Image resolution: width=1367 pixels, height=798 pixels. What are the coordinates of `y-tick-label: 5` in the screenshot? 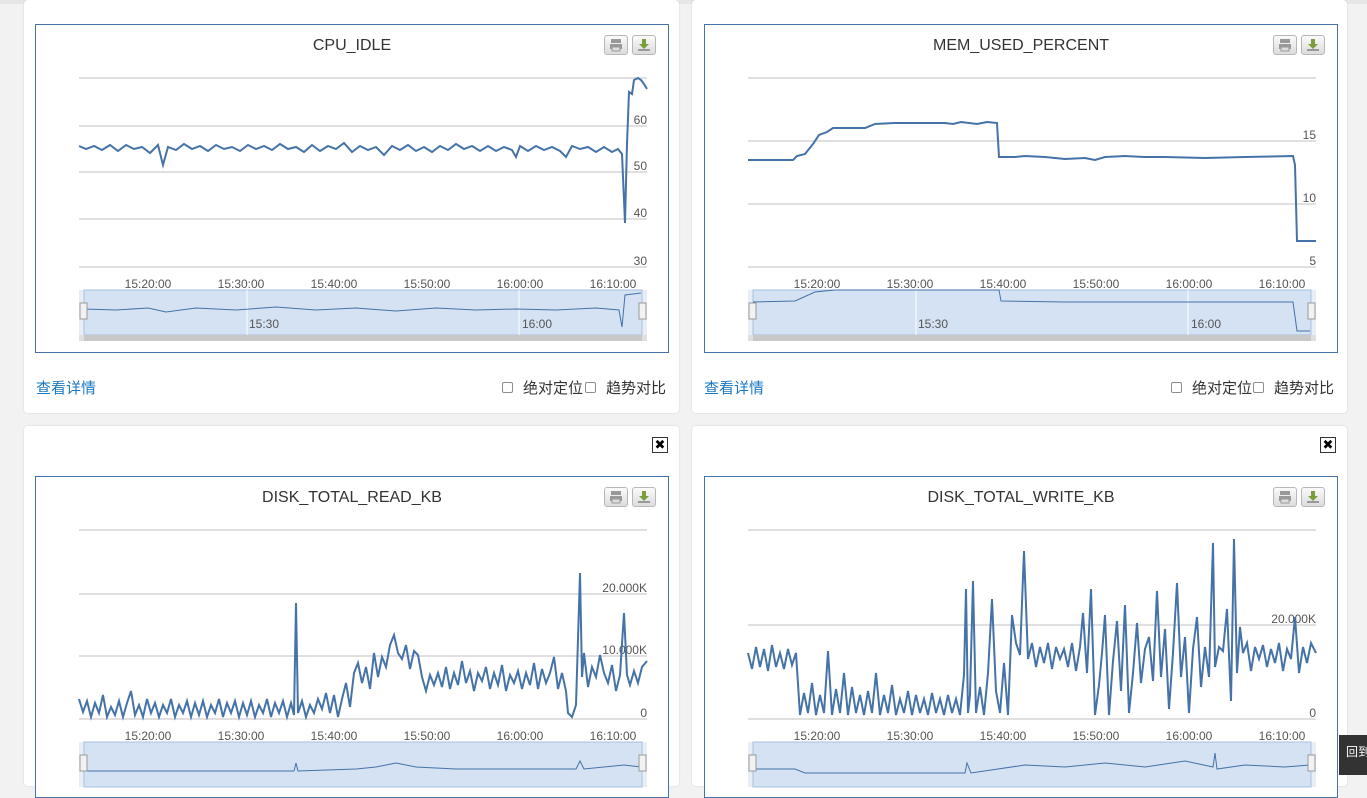 It's located at (1312, 261).